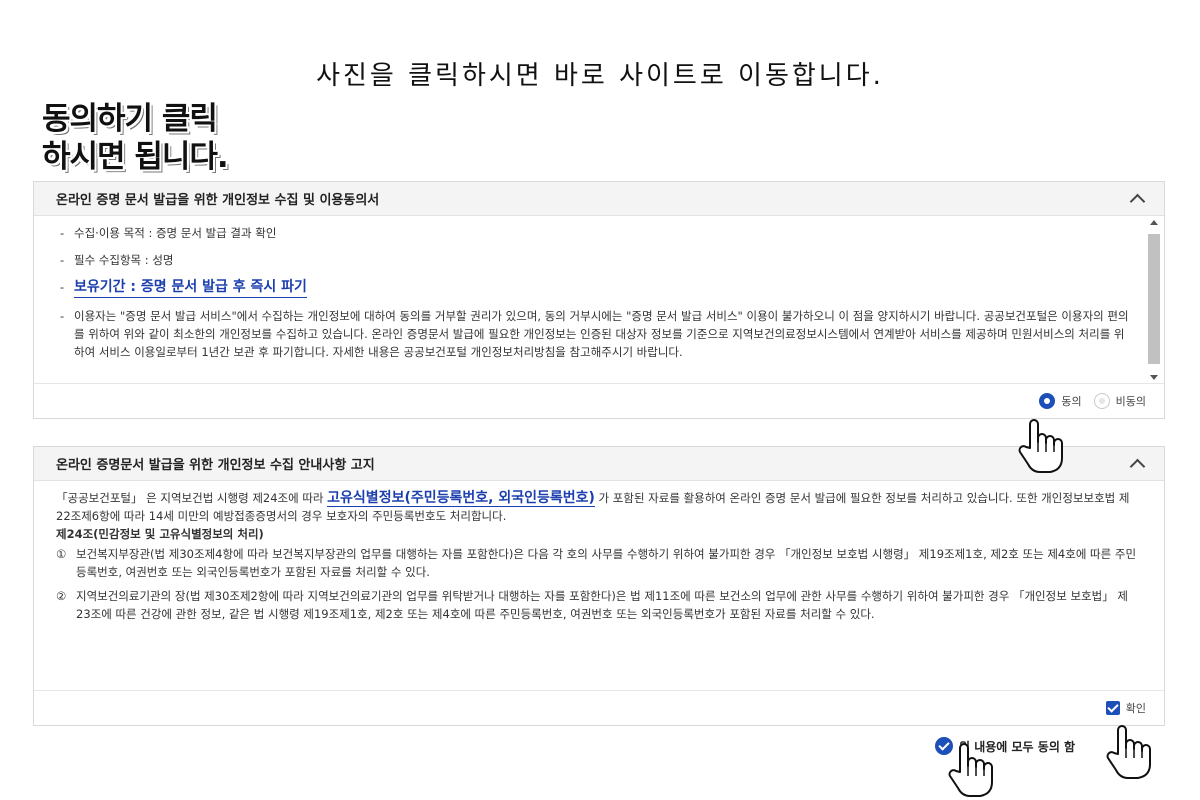 This screenshot has width=1200, height=800. Describe the element at coordinates (135, 157) in the screenshot. I see `side-caption-line2: 하시면 됩니다.` at that location.